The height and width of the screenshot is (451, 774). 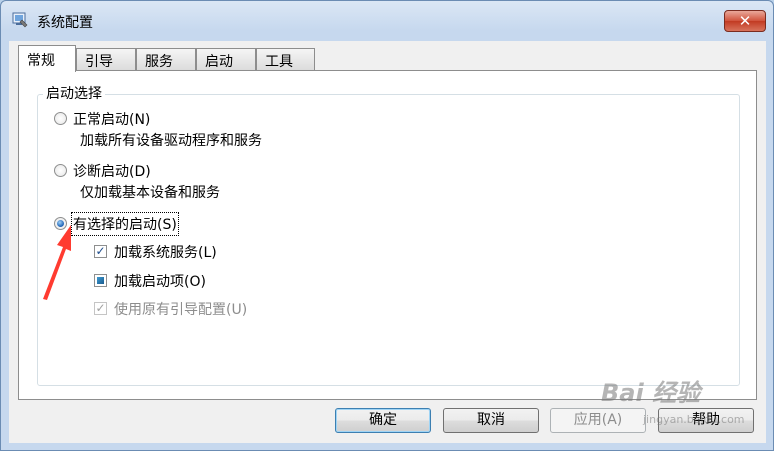 I want to click on startup-selection-title: 启动选择, so click(x=74, y=93).